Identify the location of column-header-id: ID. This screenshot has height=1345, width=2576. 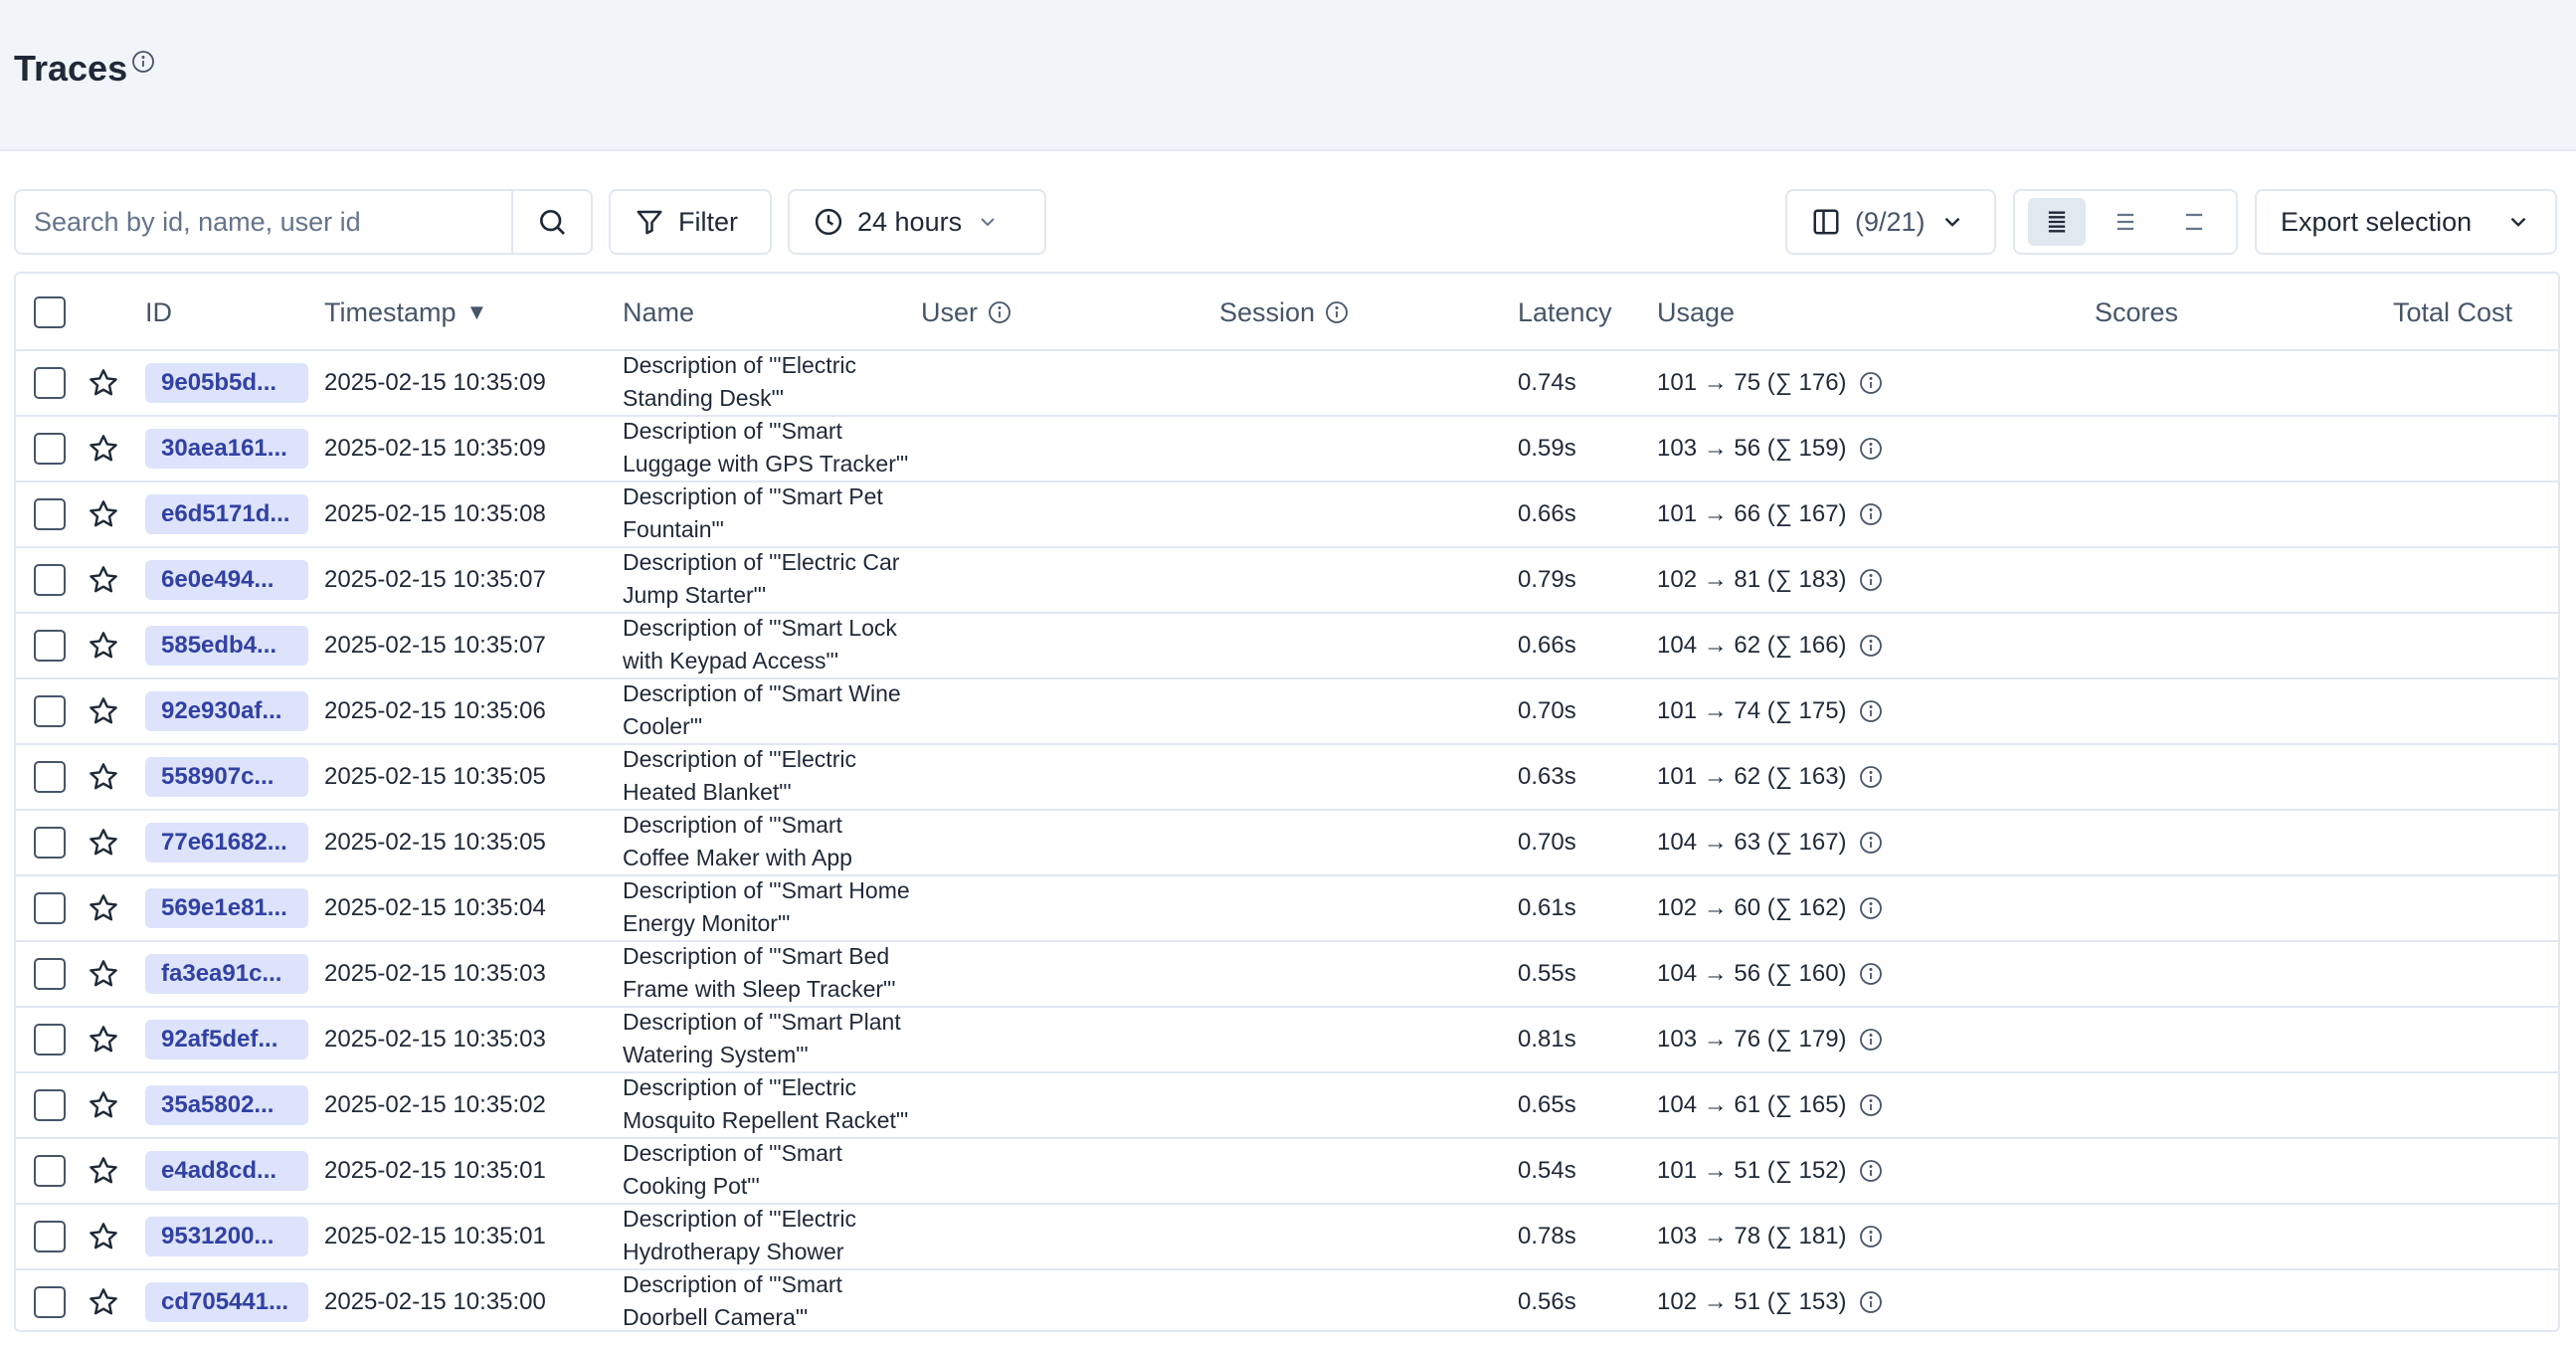
(158, 312).